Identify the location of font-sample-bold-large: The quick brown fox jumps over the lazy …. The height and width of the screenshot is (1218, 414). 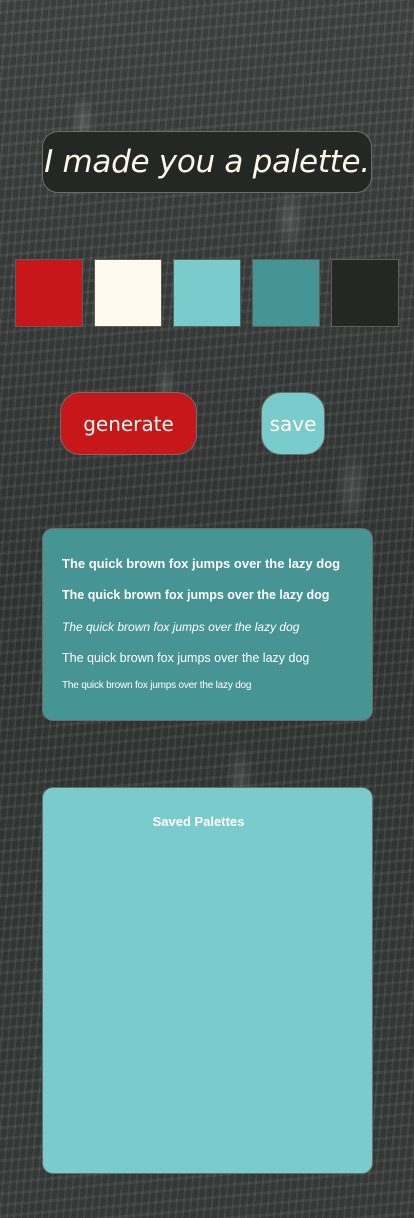
(201, 563).